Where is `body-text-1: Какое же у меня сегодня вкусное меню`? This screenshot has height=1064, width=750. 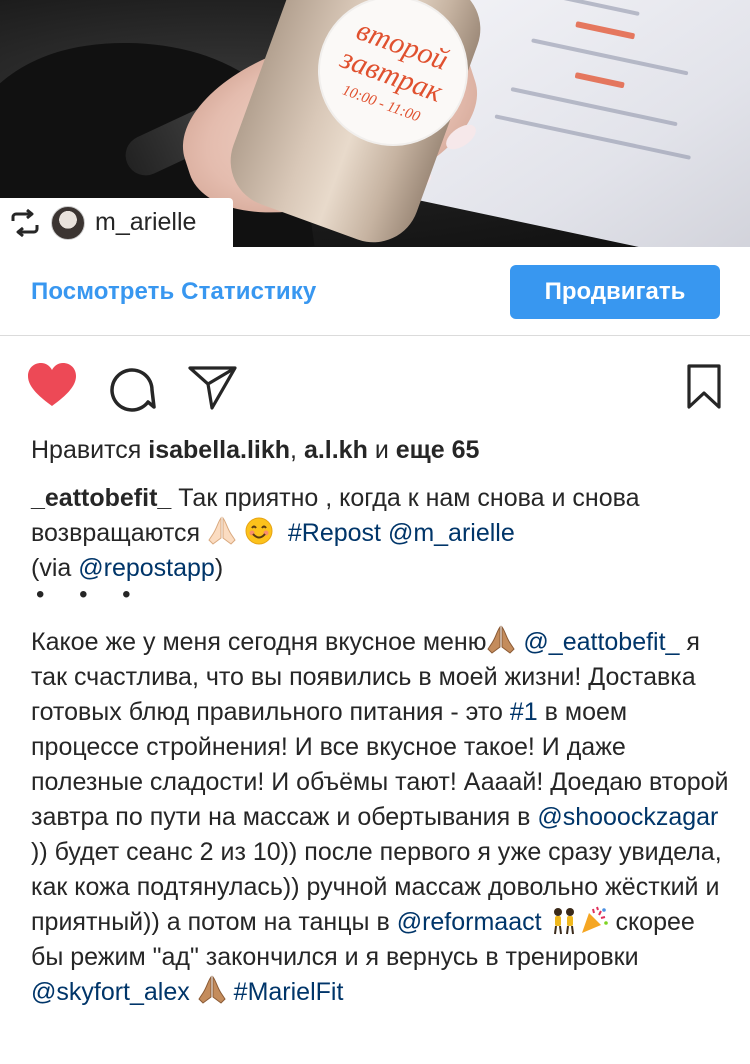
body-text-1: Какое же у меня сегодня вкусное меню is located at coordinates (259, 642).